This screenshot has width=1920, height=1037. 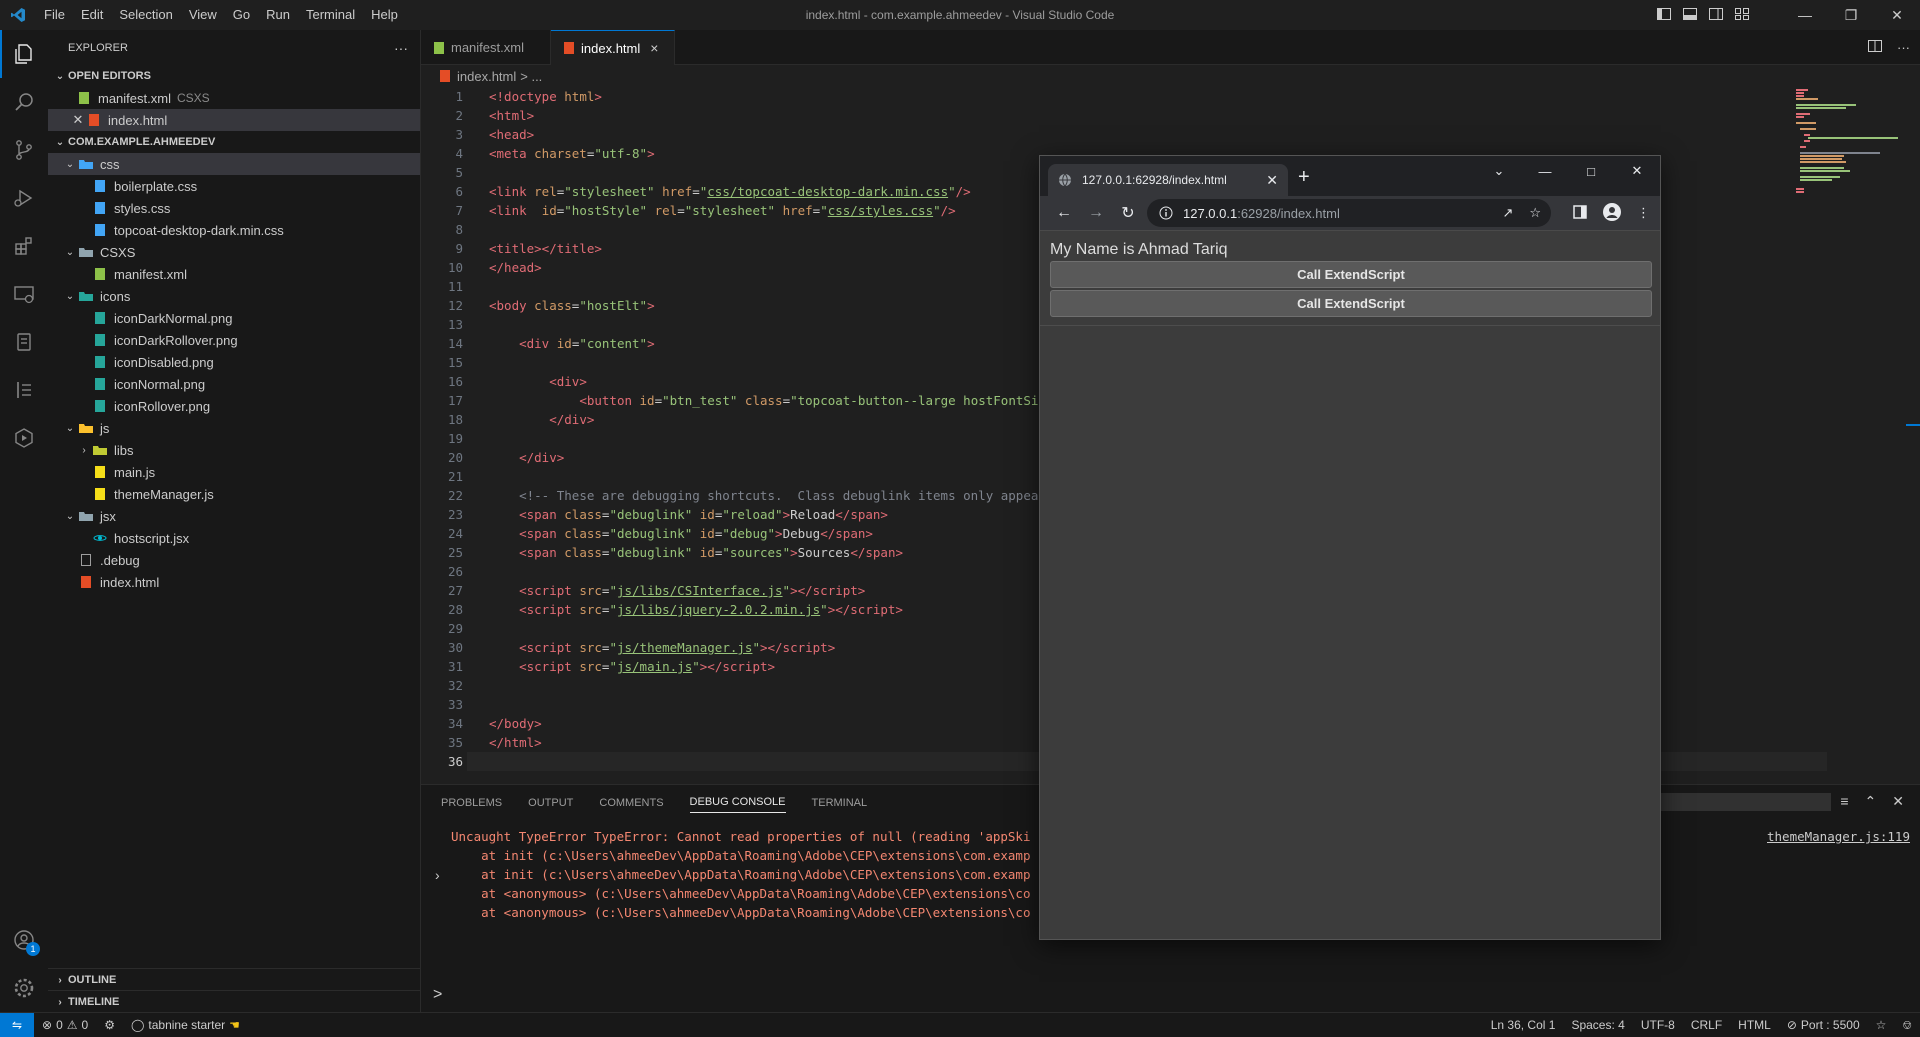 What do you see at coordinates (437, 995) in the screenshot?
I see `console-prompt: >` at bounding box center [437, 995].